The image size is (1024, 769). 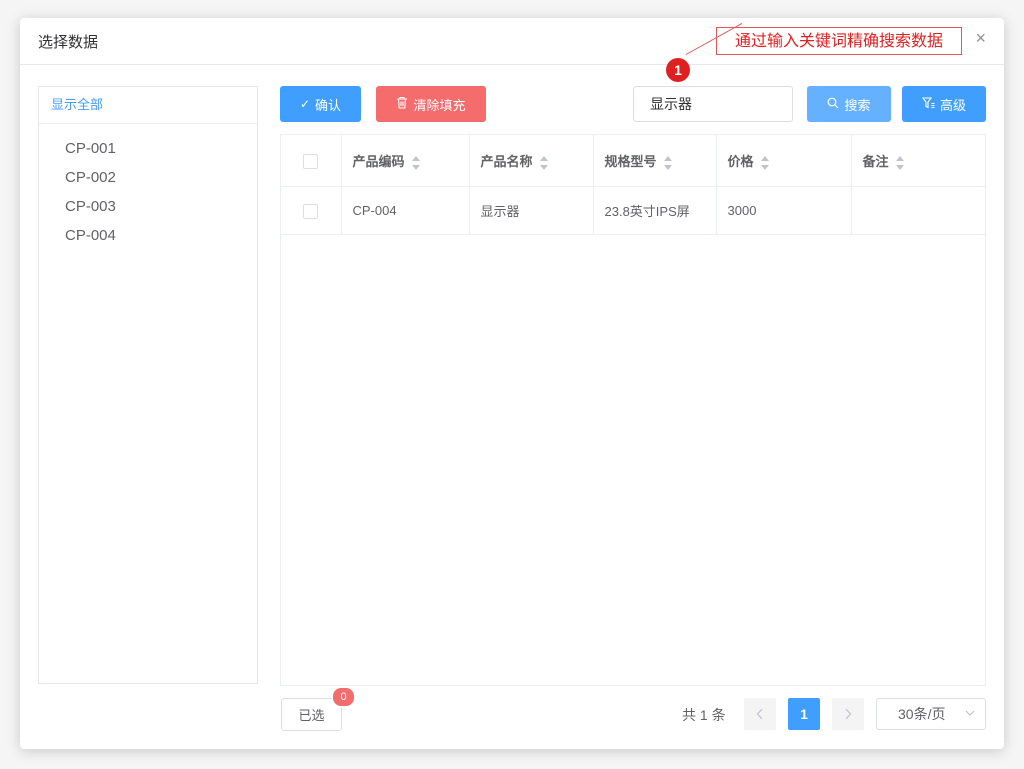 What do you see at coordinates (970, 713) in the screenshot?
I see `chevron-down-icon` at bounding box center [970, 713].